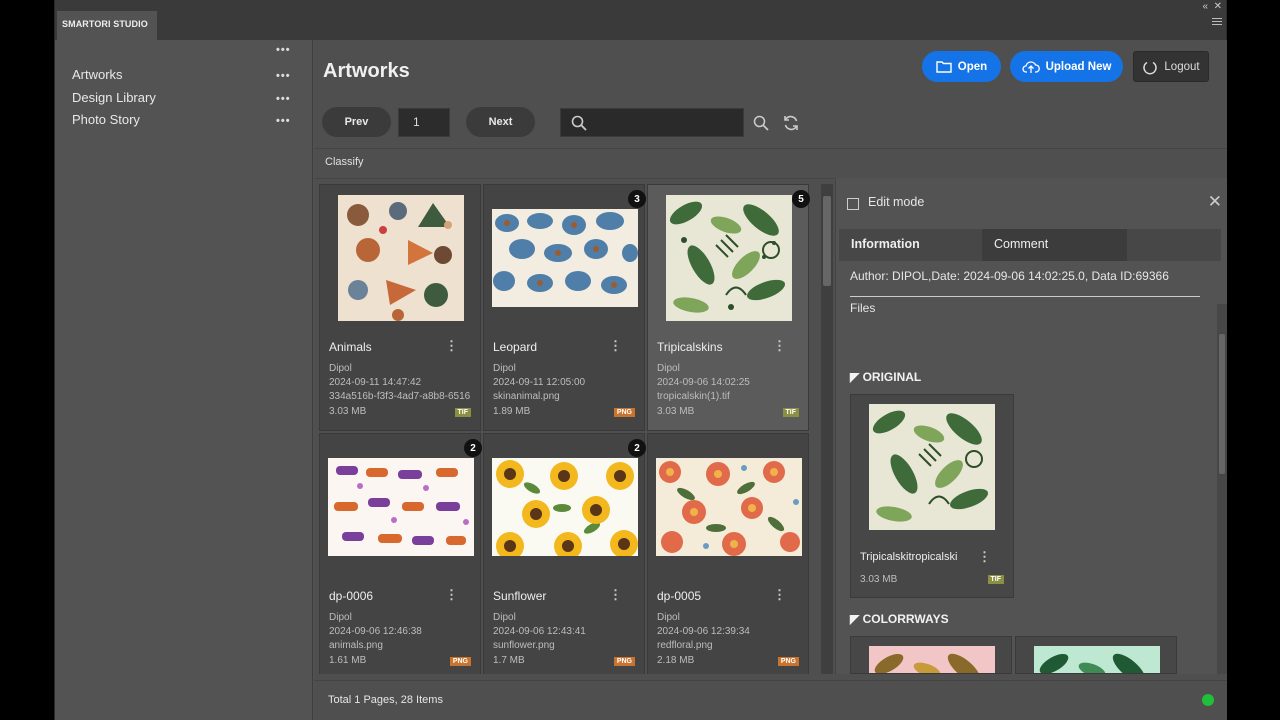 This screenshot has width=1280, height=720. What do you see at coordinates (972, 66) in the screenshot?
I see `open-label: Open` at bounding box center [972, 66].